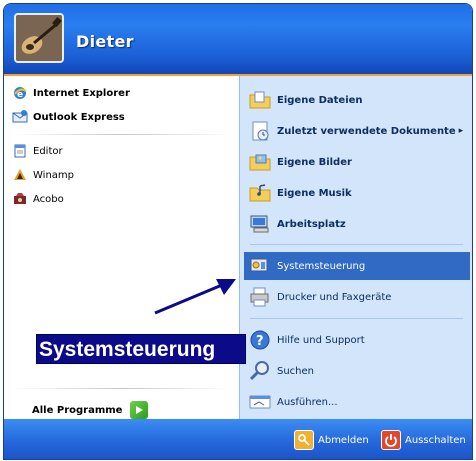  Describe the element at coordinates (321, 340) in the screenshot. I see `right-item-label: Hilfe und Support` at that location.